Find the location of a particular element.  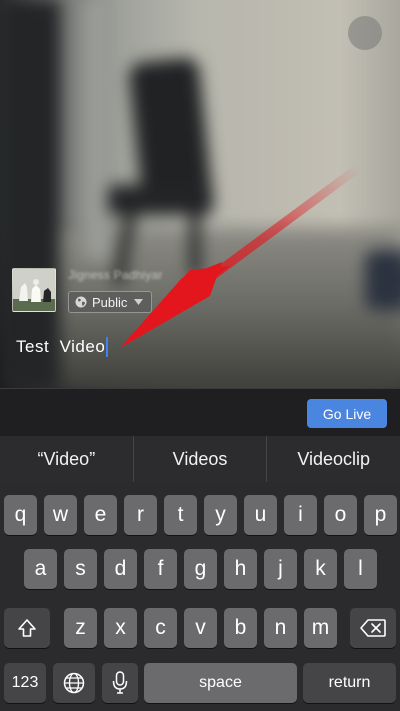

prediction-1: “Video” is located at coordinates (66, 459).